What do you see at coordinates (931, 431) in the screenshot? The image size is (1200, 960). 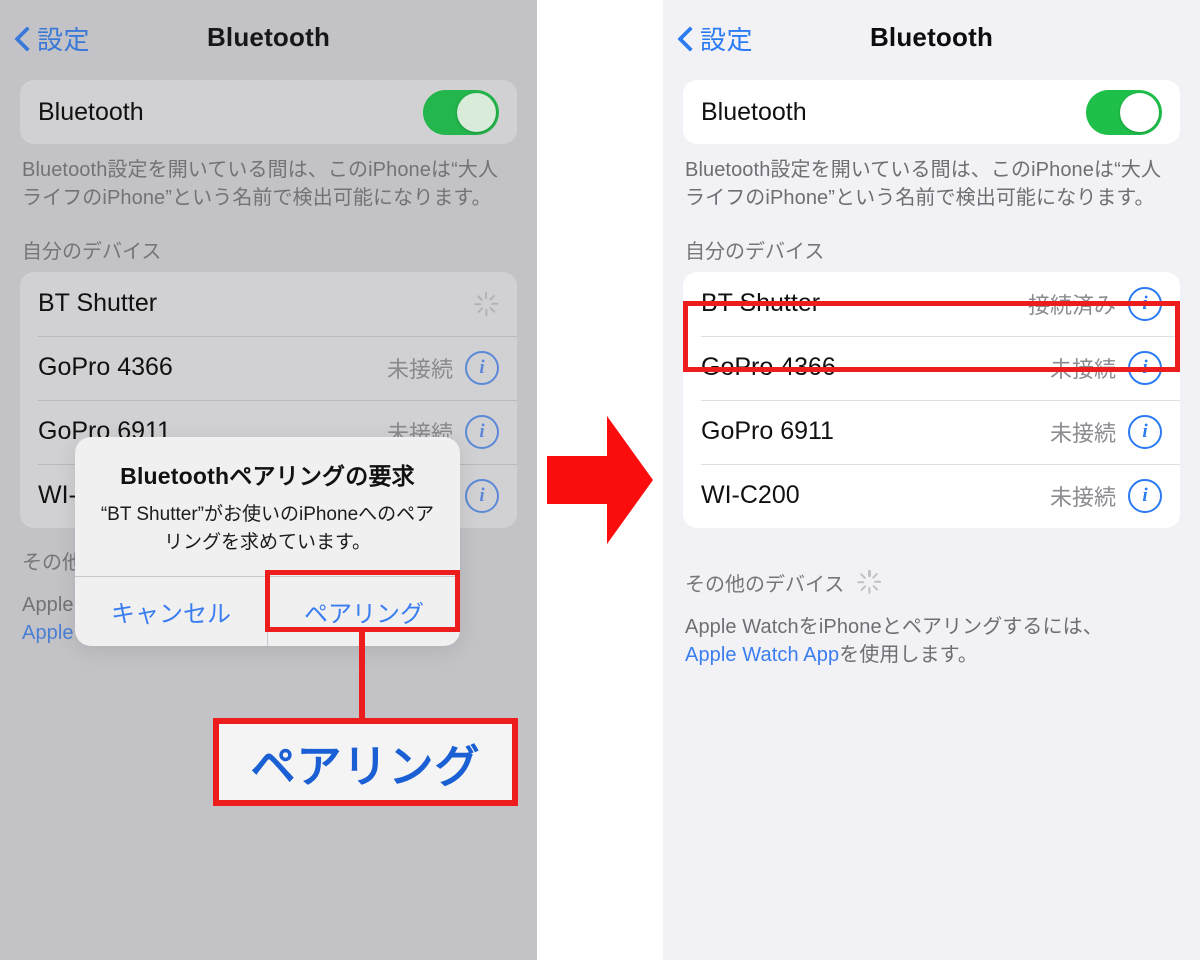 I see `device-row-gopro-6911: GoPro 6911 未接続 i` at bounding box center [931, 431].